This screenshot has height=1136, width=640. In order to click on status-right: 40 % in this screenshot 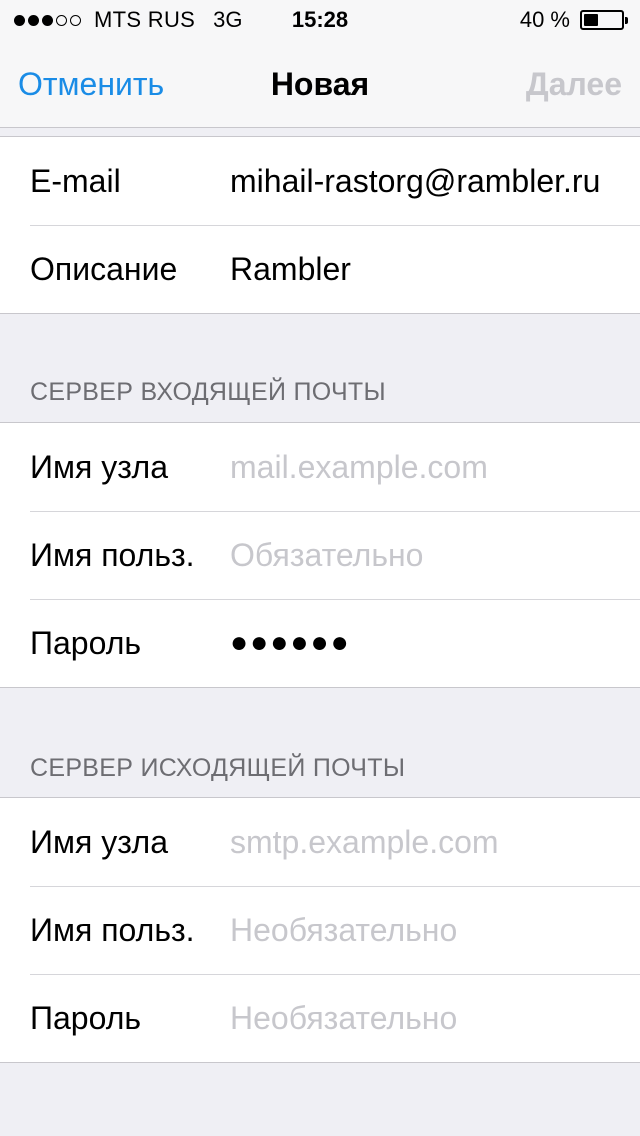, I will do `click(573, 20)`.